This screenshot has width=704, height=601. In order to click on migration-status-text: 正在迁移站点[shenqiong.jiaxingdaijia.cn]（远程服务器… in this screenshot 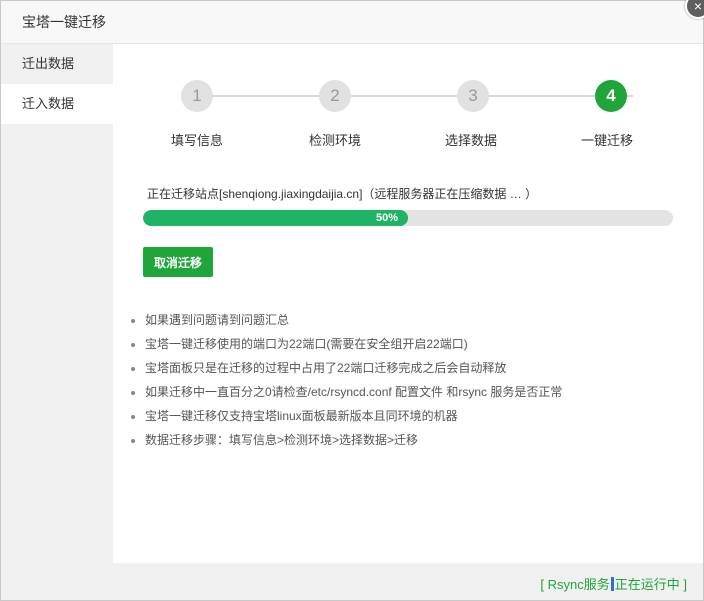, I will do `click(342, 194)`.